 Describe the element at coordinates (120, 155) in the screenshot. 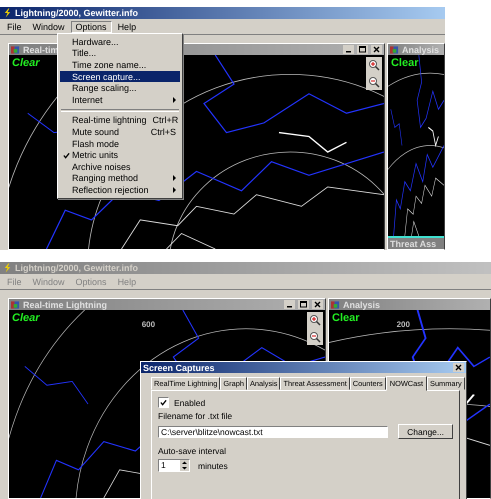

I see `menu-item: Metric units` at that location.